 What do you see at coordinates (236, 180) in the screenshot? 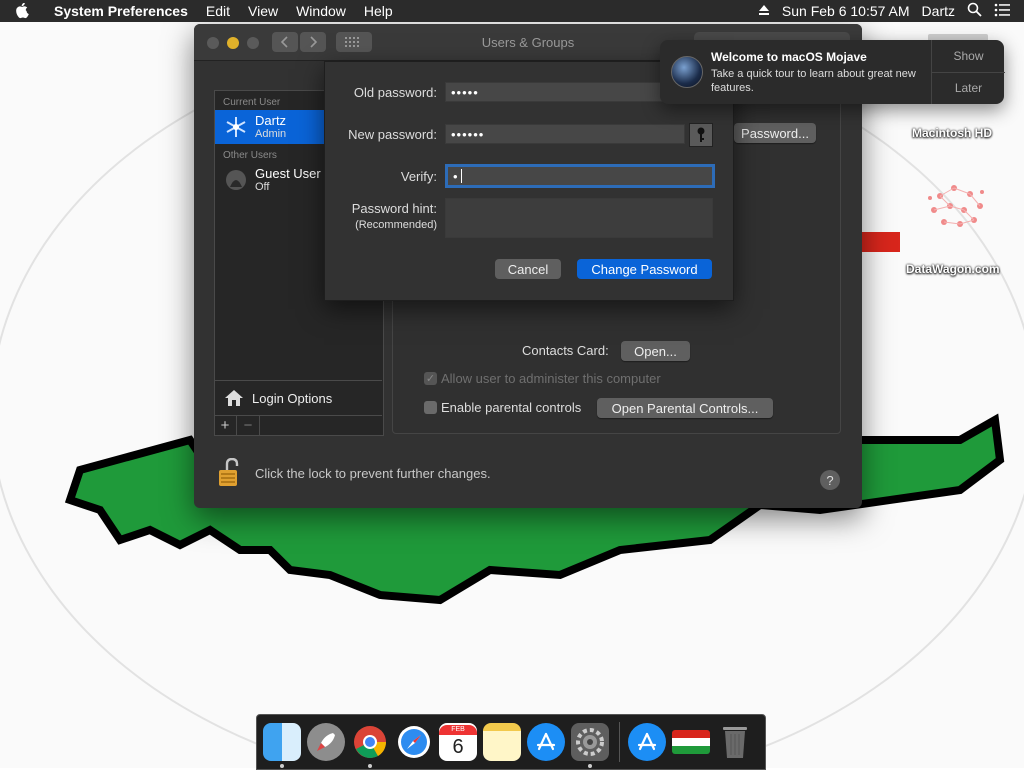
I see `guest-avatar-icon` at bounding box center [236, 180].